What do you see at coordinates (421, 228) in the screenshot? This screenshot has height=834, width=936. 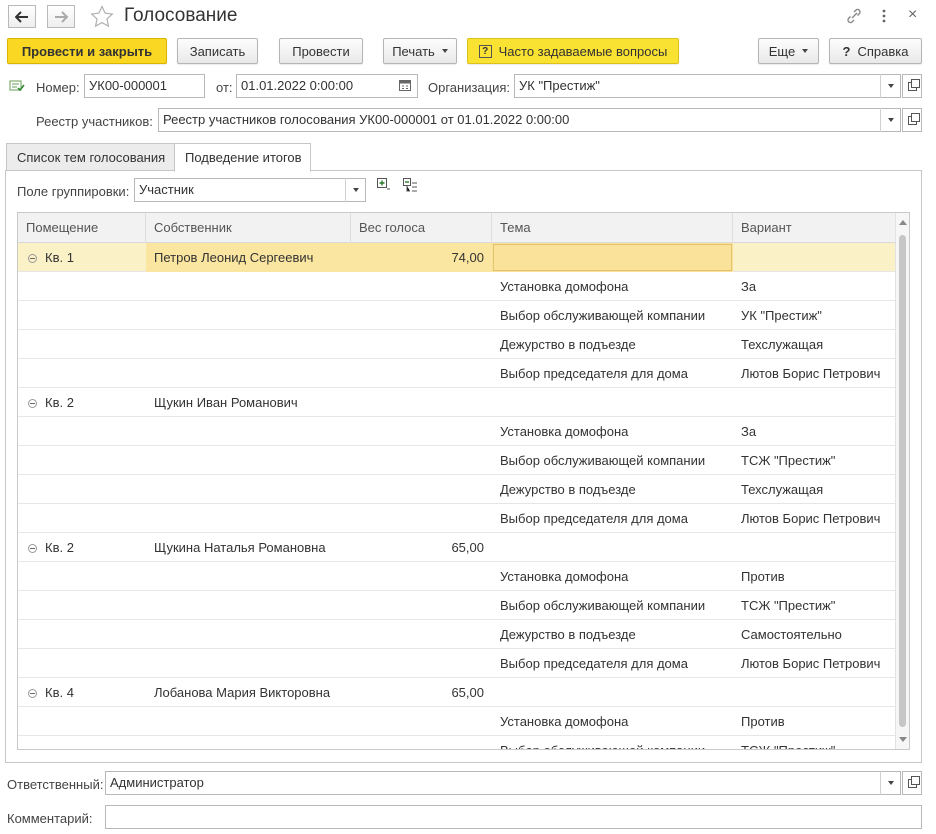 I see `column-header-weight: Вес голоса` at bounding box center [421, 228].